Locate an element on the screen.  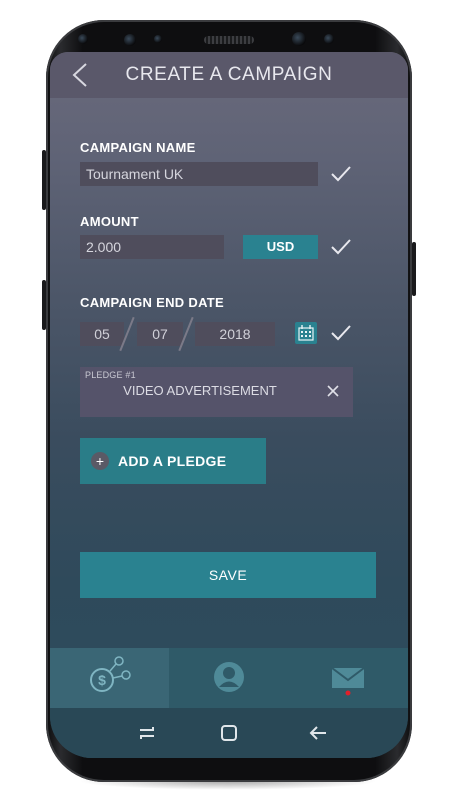
amount-label: AMOUNT is located at coordinates (109, 221).